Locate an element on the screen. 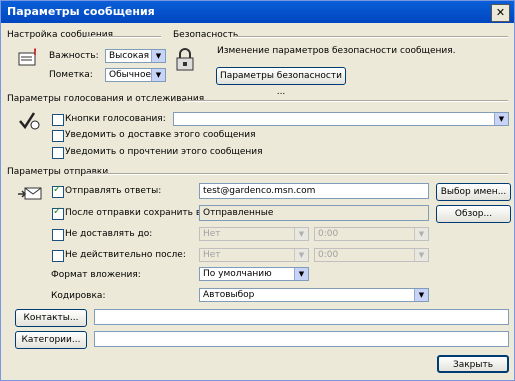  delivery-receipt-checkbox is located at coordinates (58, 136).